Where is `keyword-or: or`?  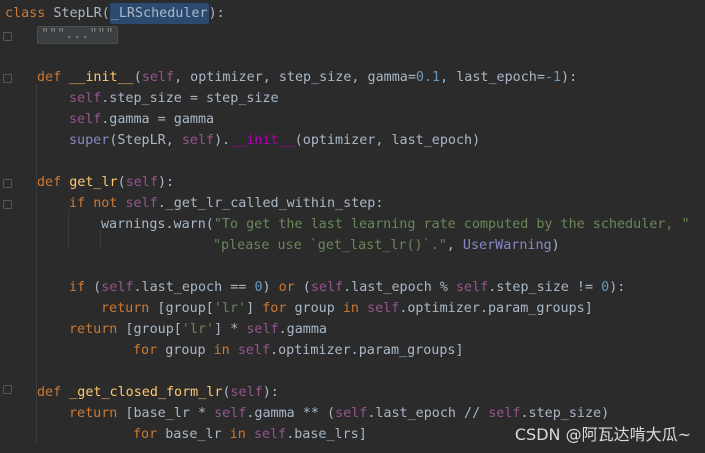
keyword-or: or is located at coordinates (286, 287).